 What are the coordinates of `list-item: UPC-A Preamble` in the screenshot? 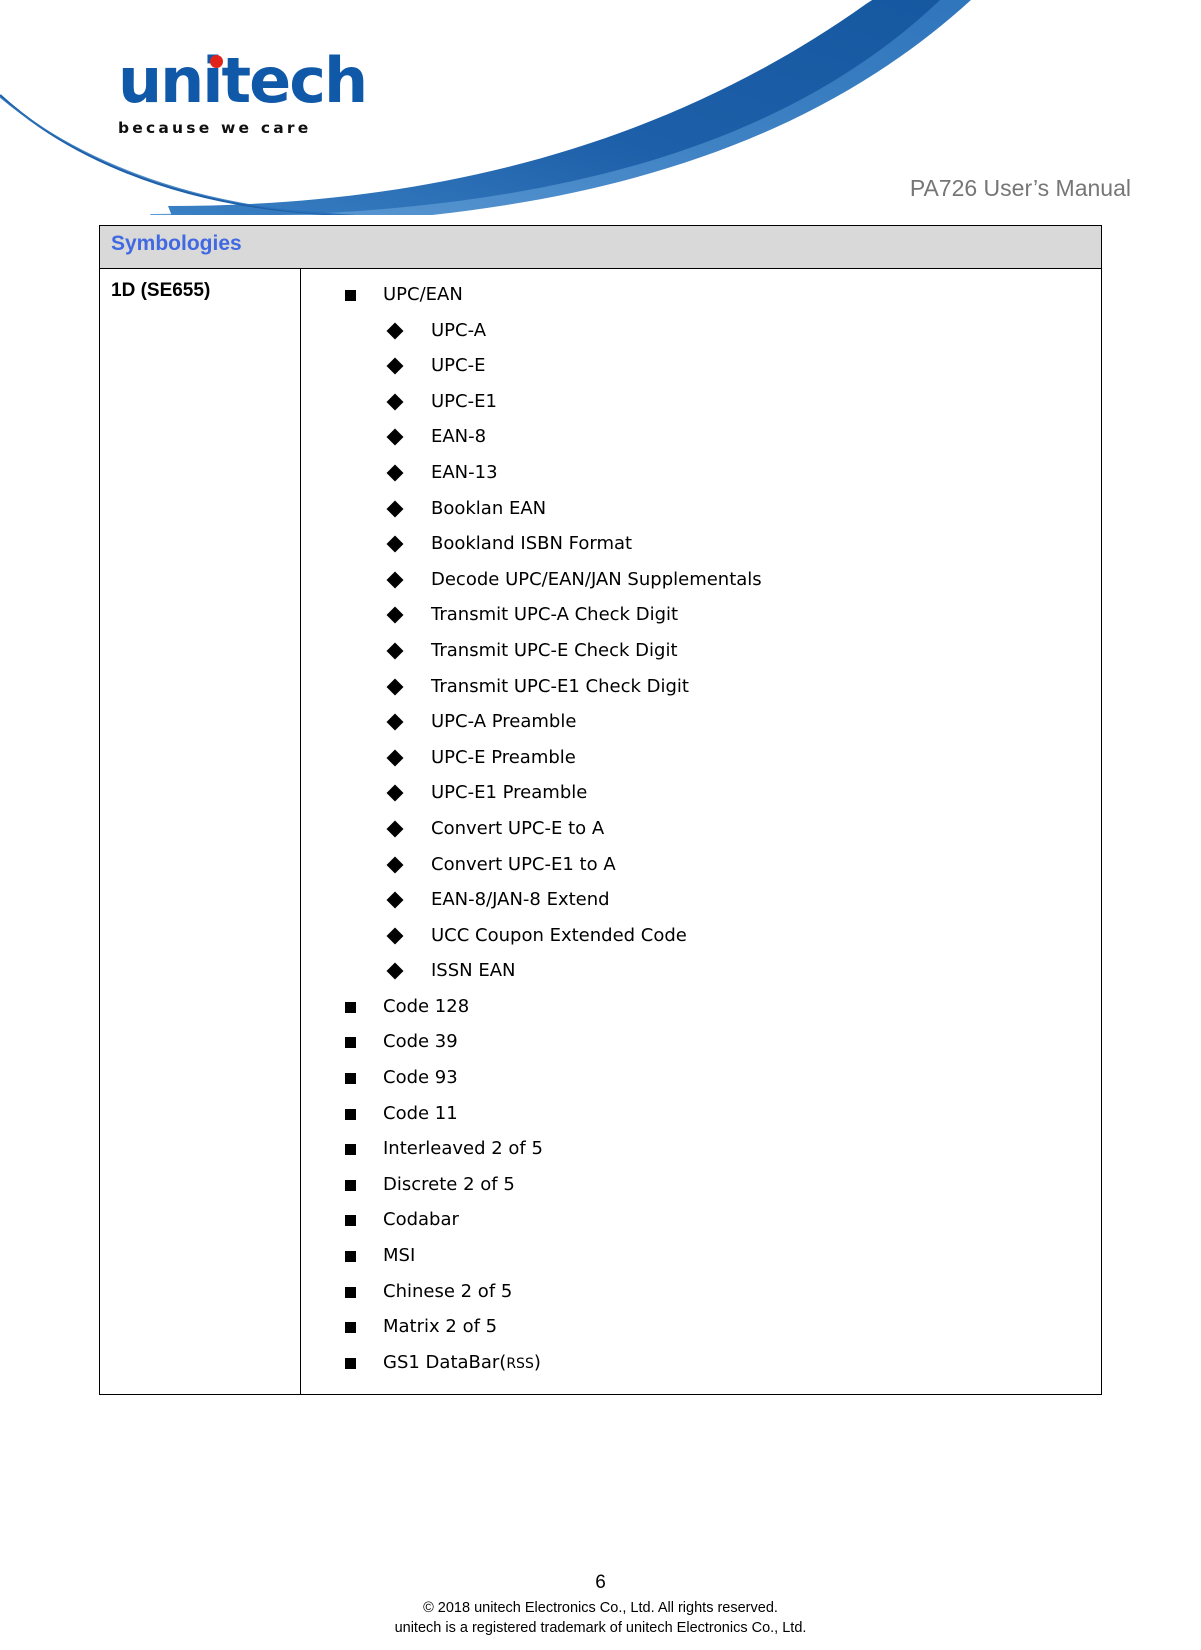 It's located at (701, 722).